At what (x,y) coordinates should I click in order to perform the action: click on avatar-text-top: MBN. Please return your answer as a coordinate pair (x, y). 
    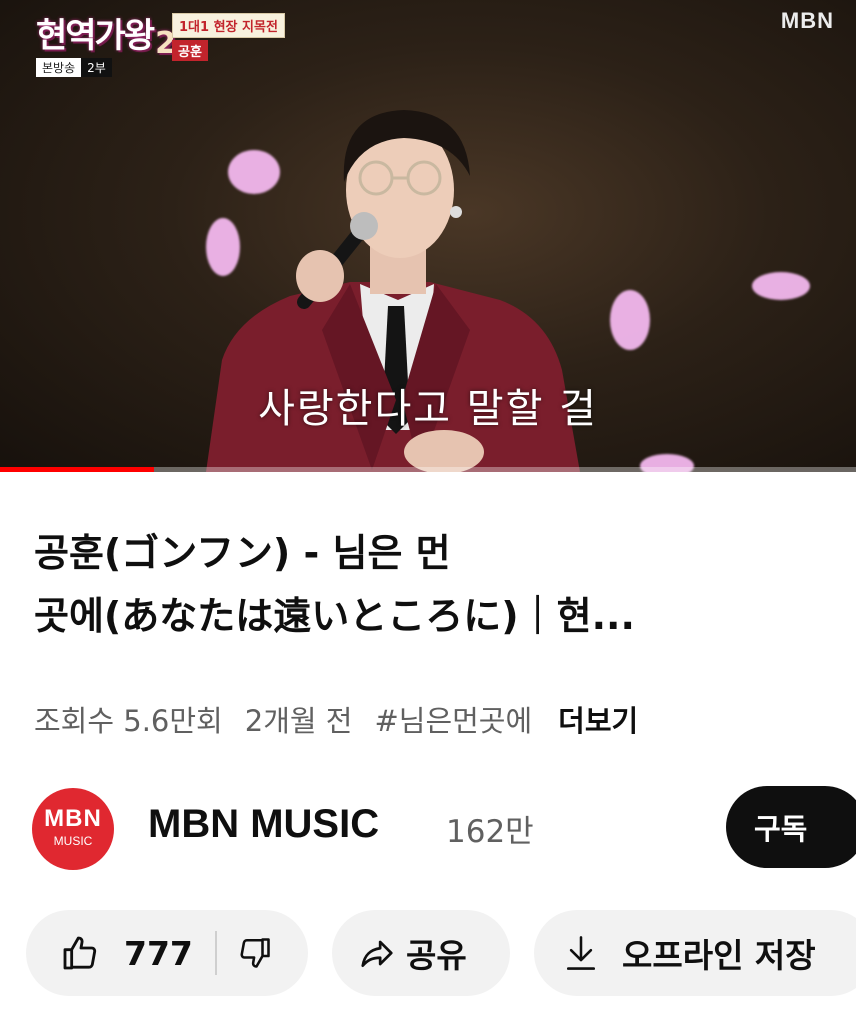
    Looking at the image, I should click on (73, 818).